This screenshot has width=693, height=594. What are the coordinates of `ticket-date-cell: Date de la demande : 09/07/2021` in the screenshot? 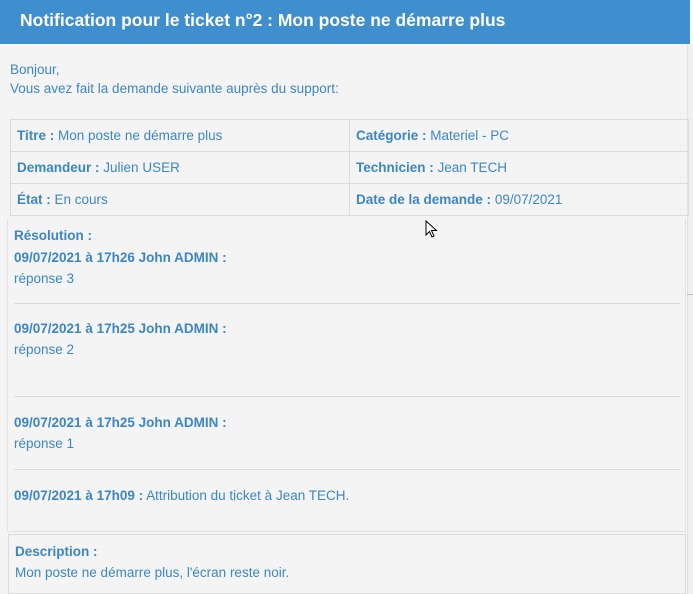 It's located at (519, 199).